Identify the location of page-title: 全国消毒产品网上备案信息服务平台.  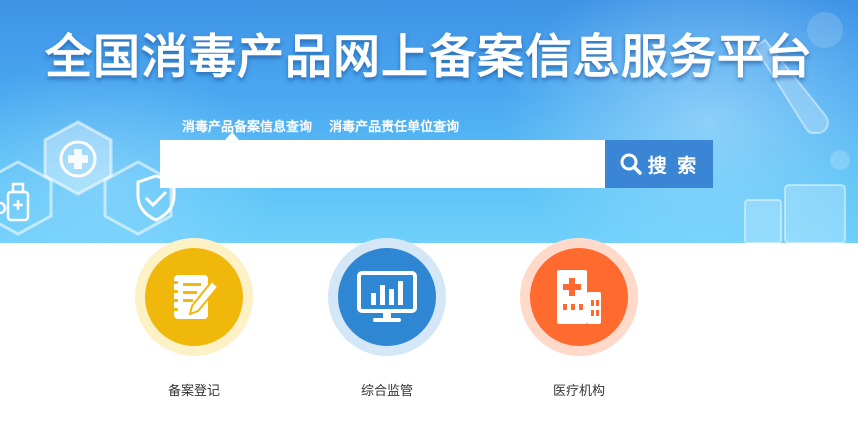
(429, 57).